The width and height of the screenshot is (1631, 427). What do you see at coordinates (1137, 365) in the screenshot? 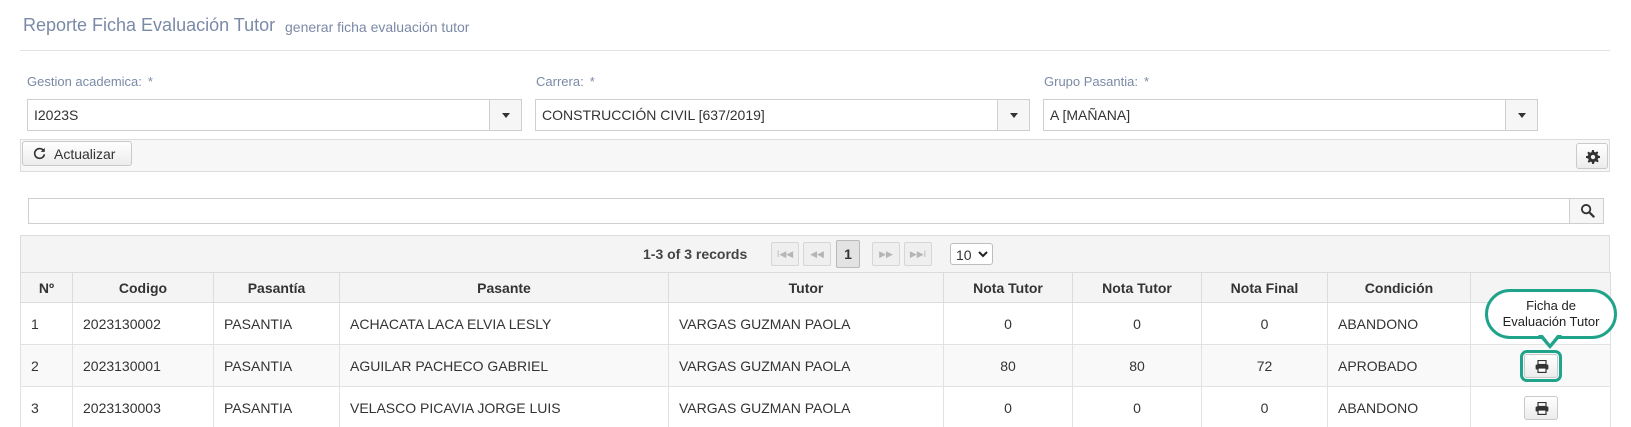
I see `cell-nota-tutor-2: 80` at bounding box center [1137, 365].